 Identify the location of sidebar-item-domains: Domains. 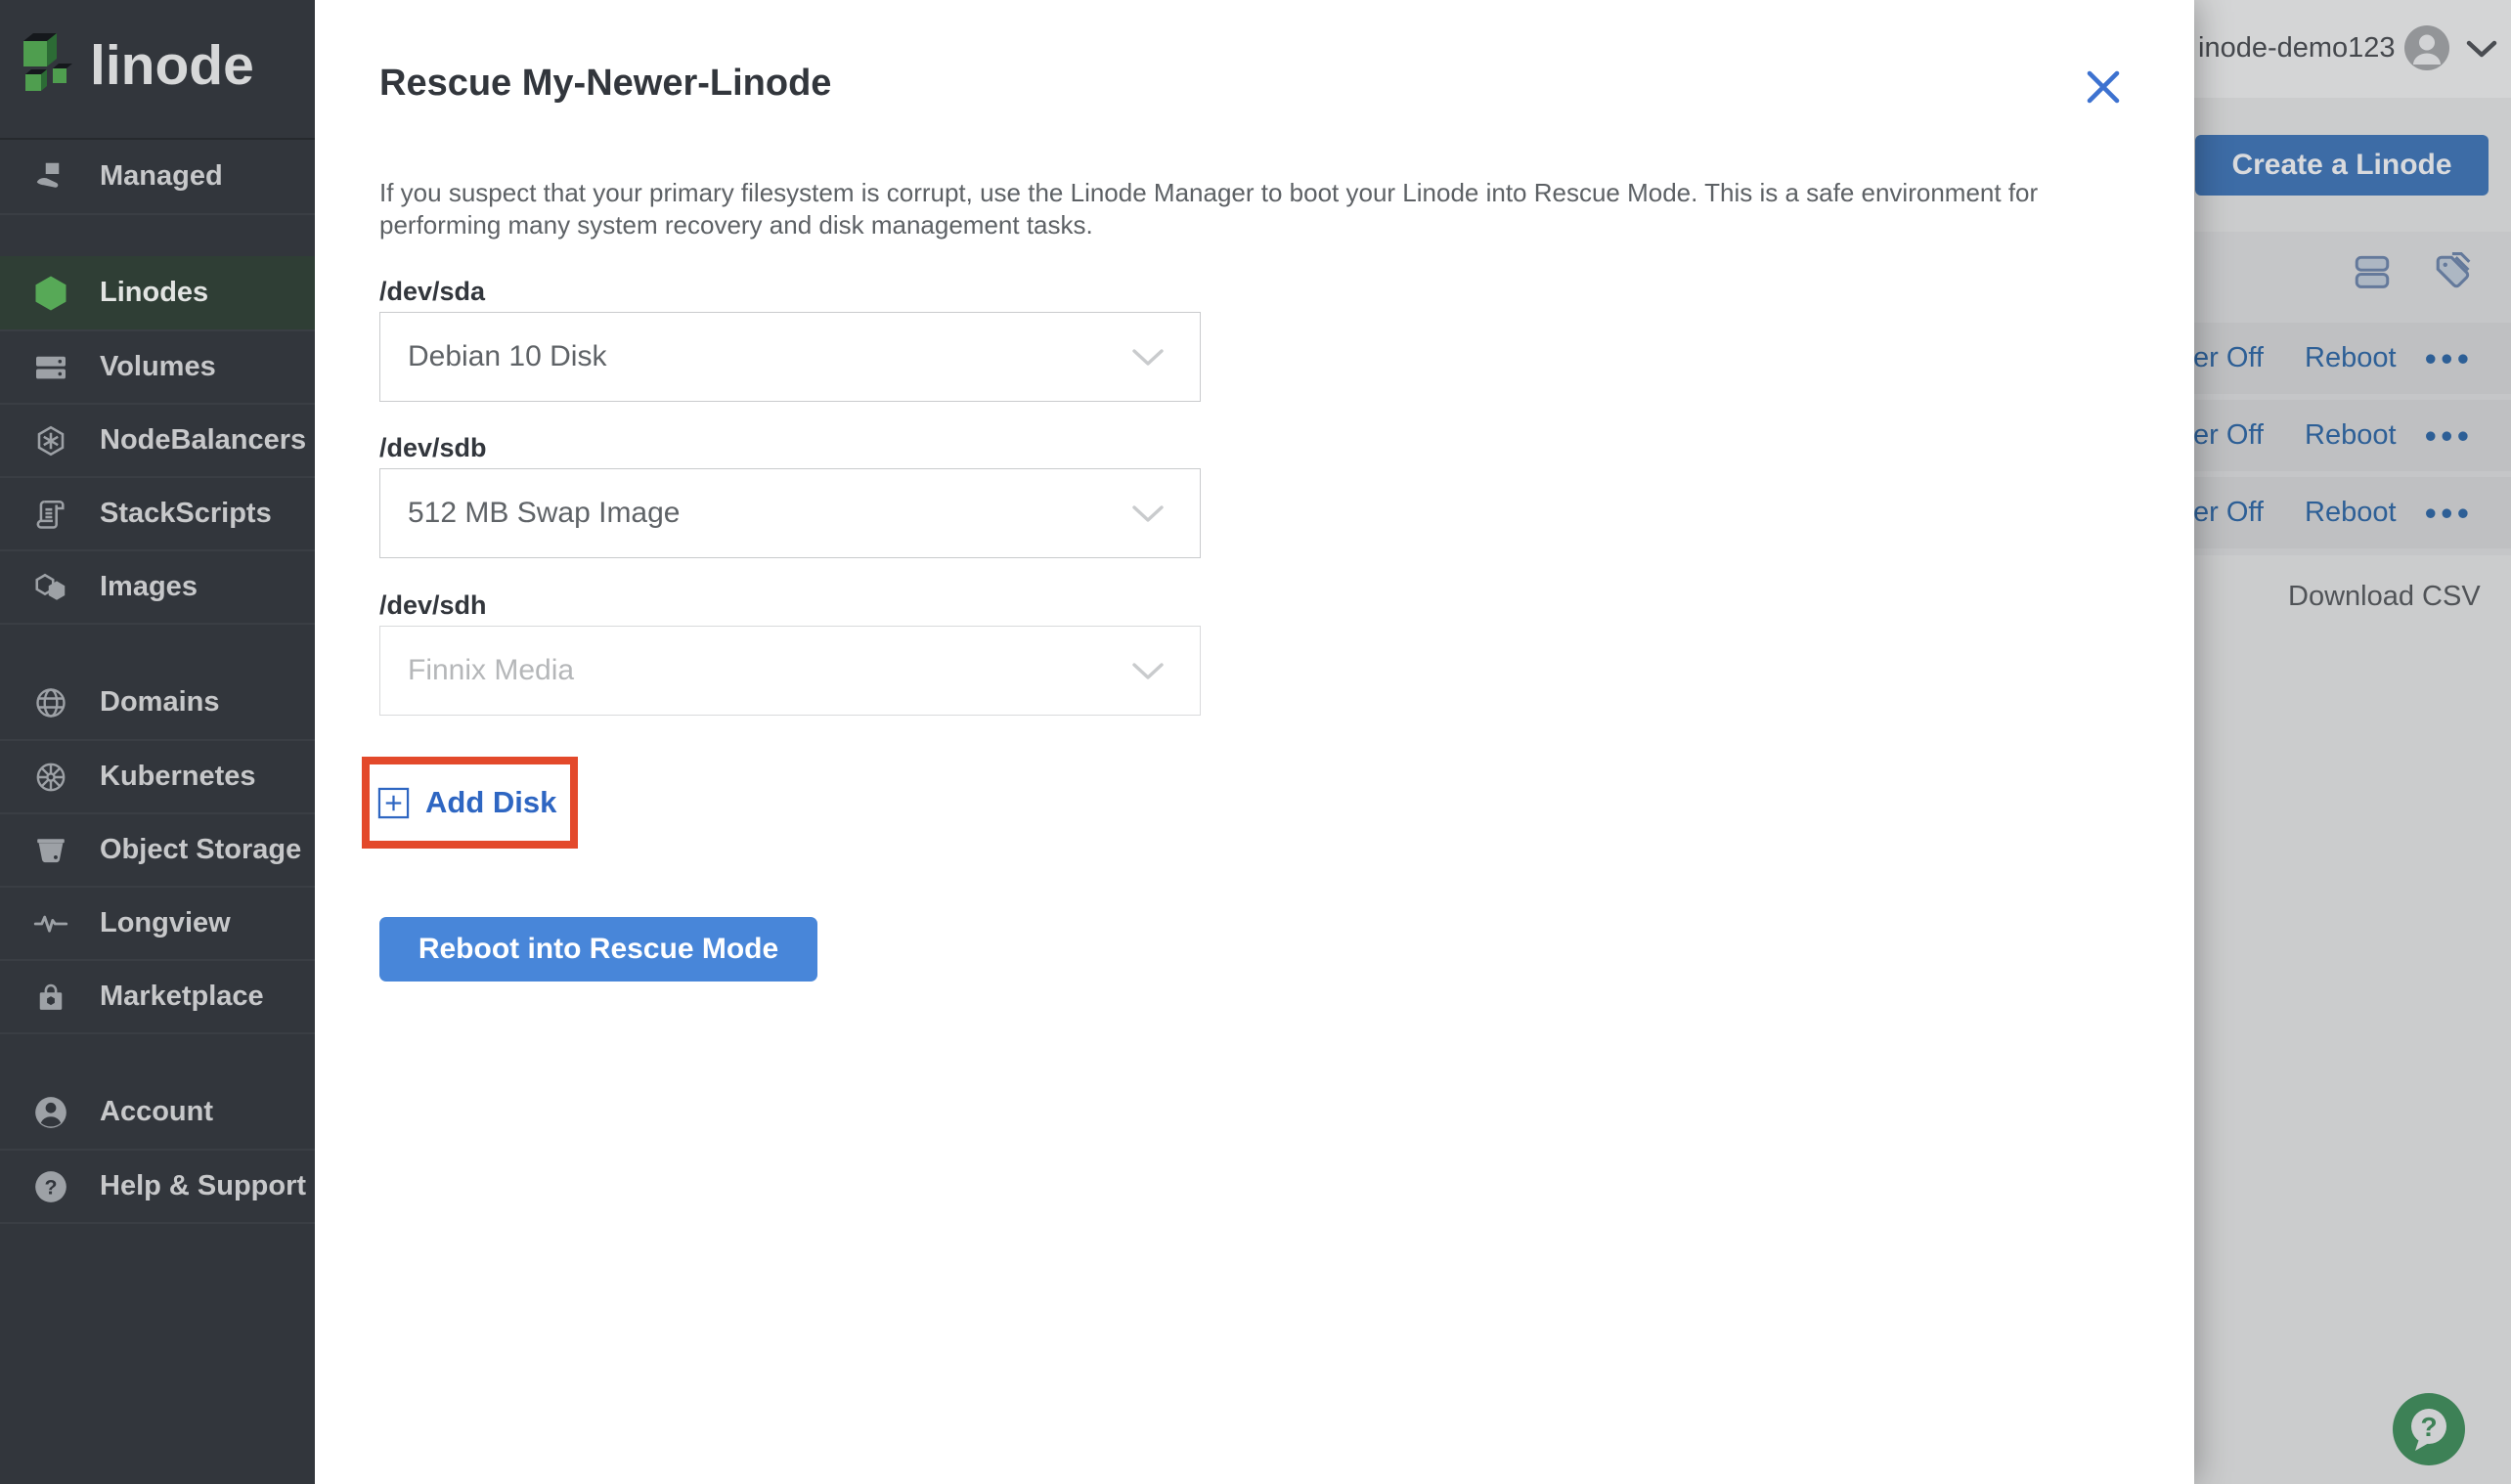
(158, 702).